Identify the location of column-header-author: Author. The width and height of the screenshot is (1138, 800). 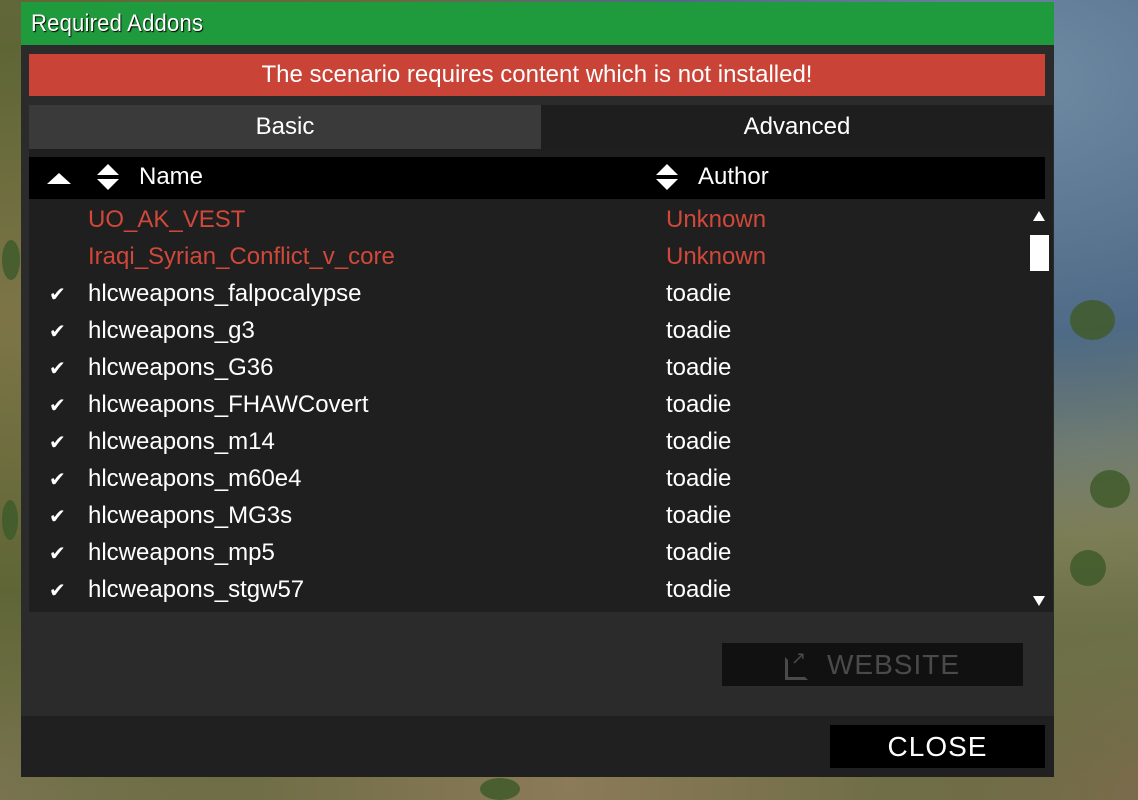
(733, 177).